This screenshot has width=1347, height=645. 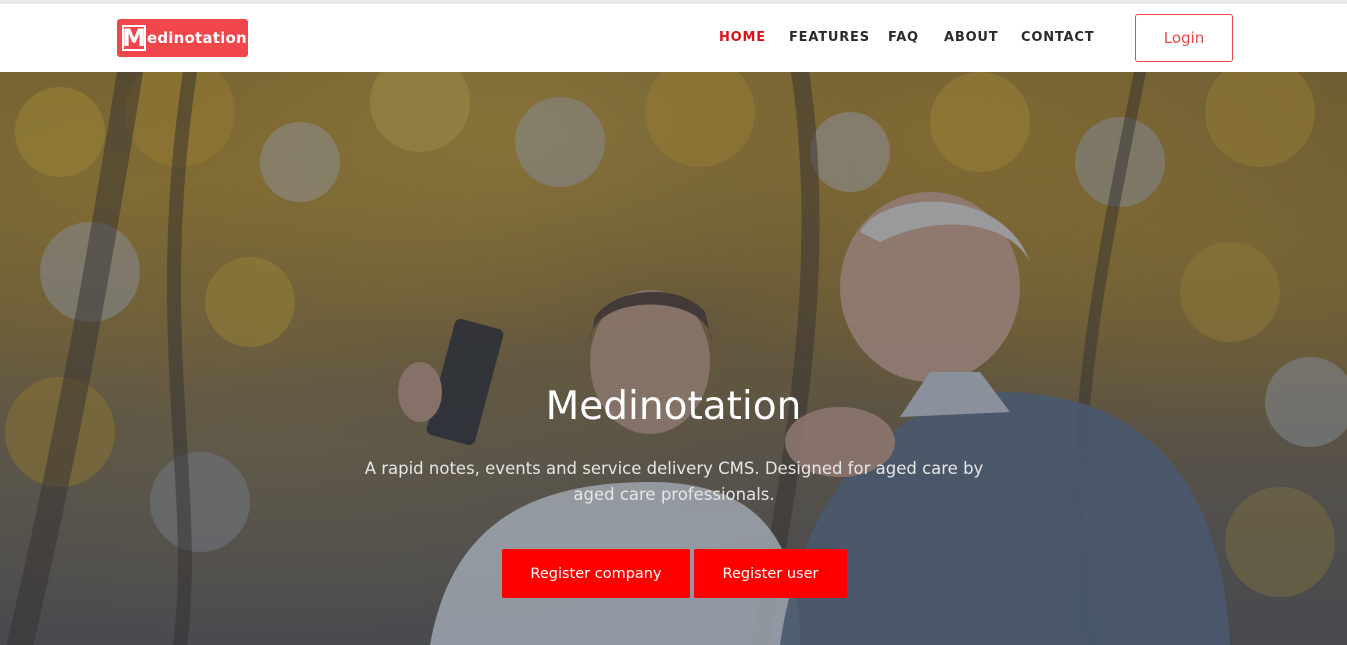 I want to click on nav-about: ABOUT, so click(x=971, y=37).